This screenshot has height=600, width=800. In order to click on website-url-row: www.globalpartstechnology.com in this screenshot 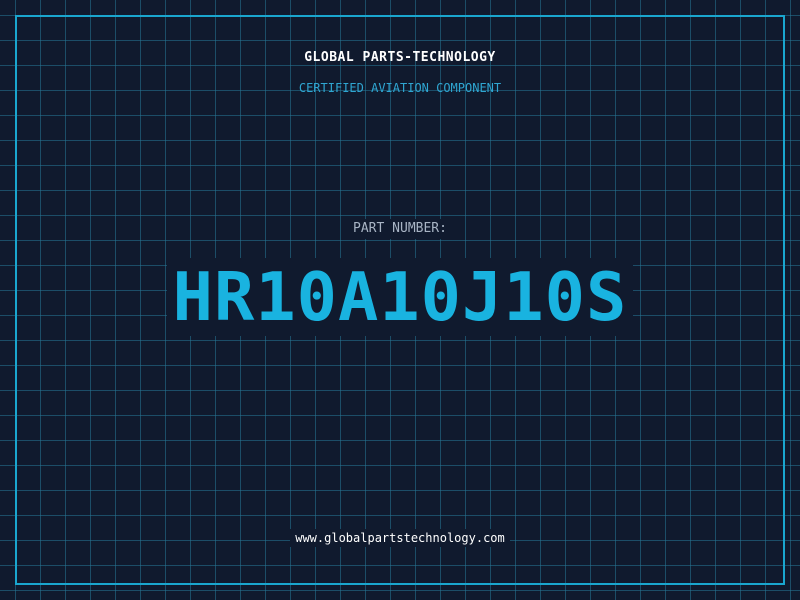, I will do `click(400, 538)`.